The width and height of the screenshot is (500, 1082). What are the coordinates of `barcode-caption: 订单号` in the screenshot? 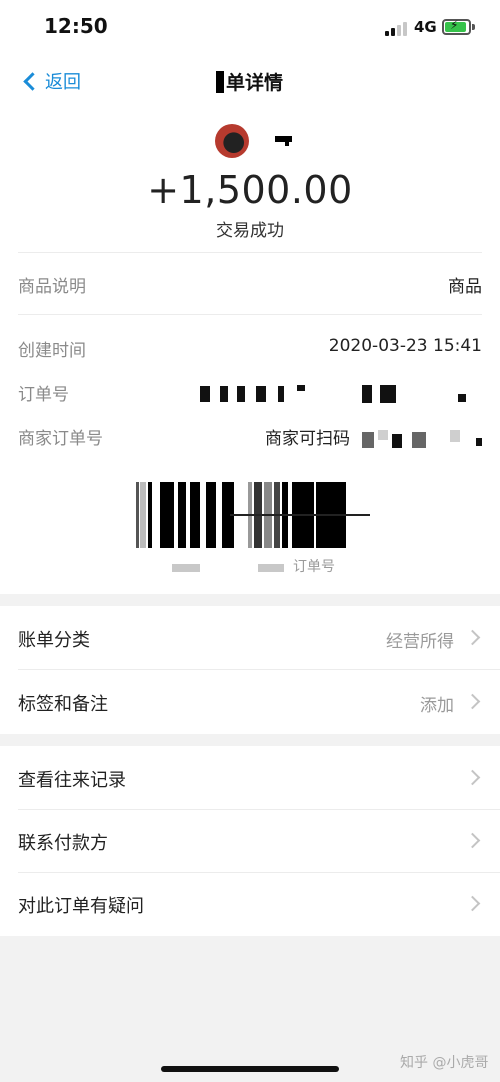 It's located at (314, 567).